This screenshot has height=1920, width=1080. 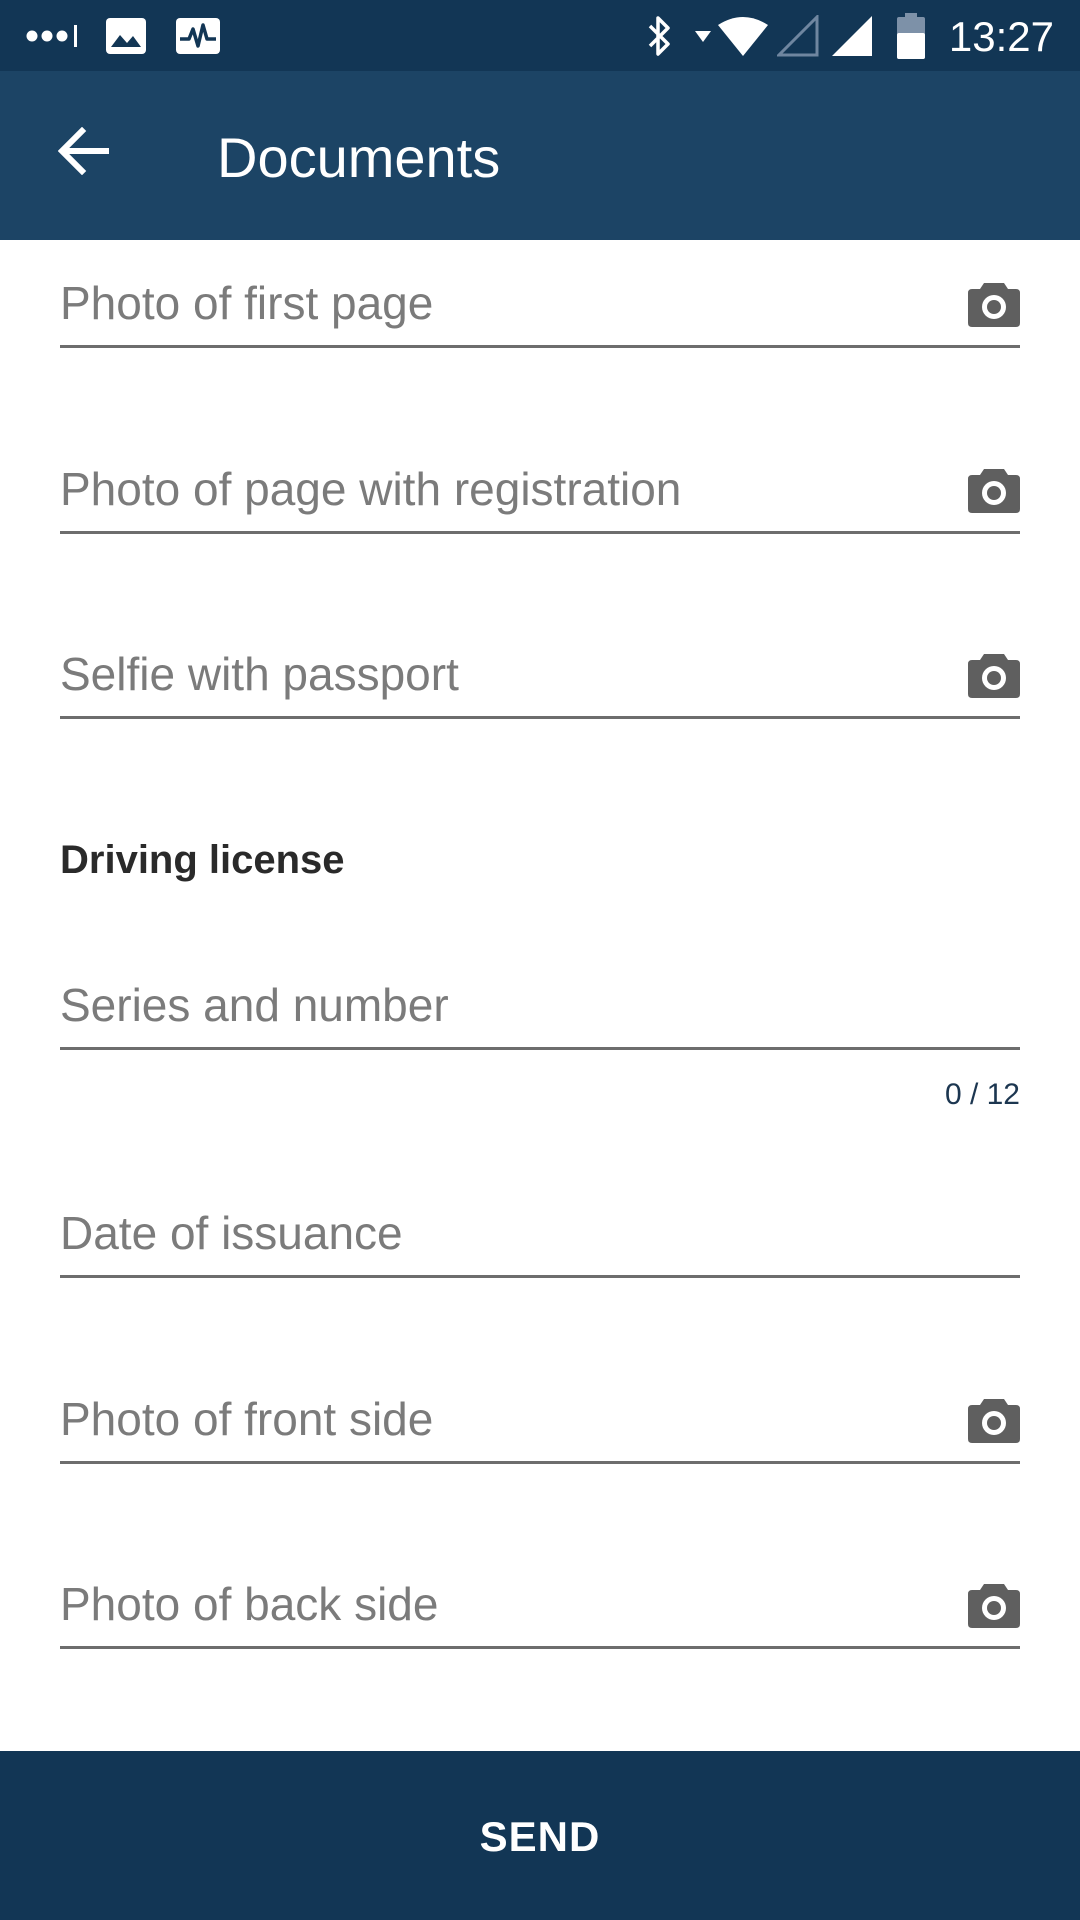 I want to click on first-page-photo-input, so click(x=490, y=303).